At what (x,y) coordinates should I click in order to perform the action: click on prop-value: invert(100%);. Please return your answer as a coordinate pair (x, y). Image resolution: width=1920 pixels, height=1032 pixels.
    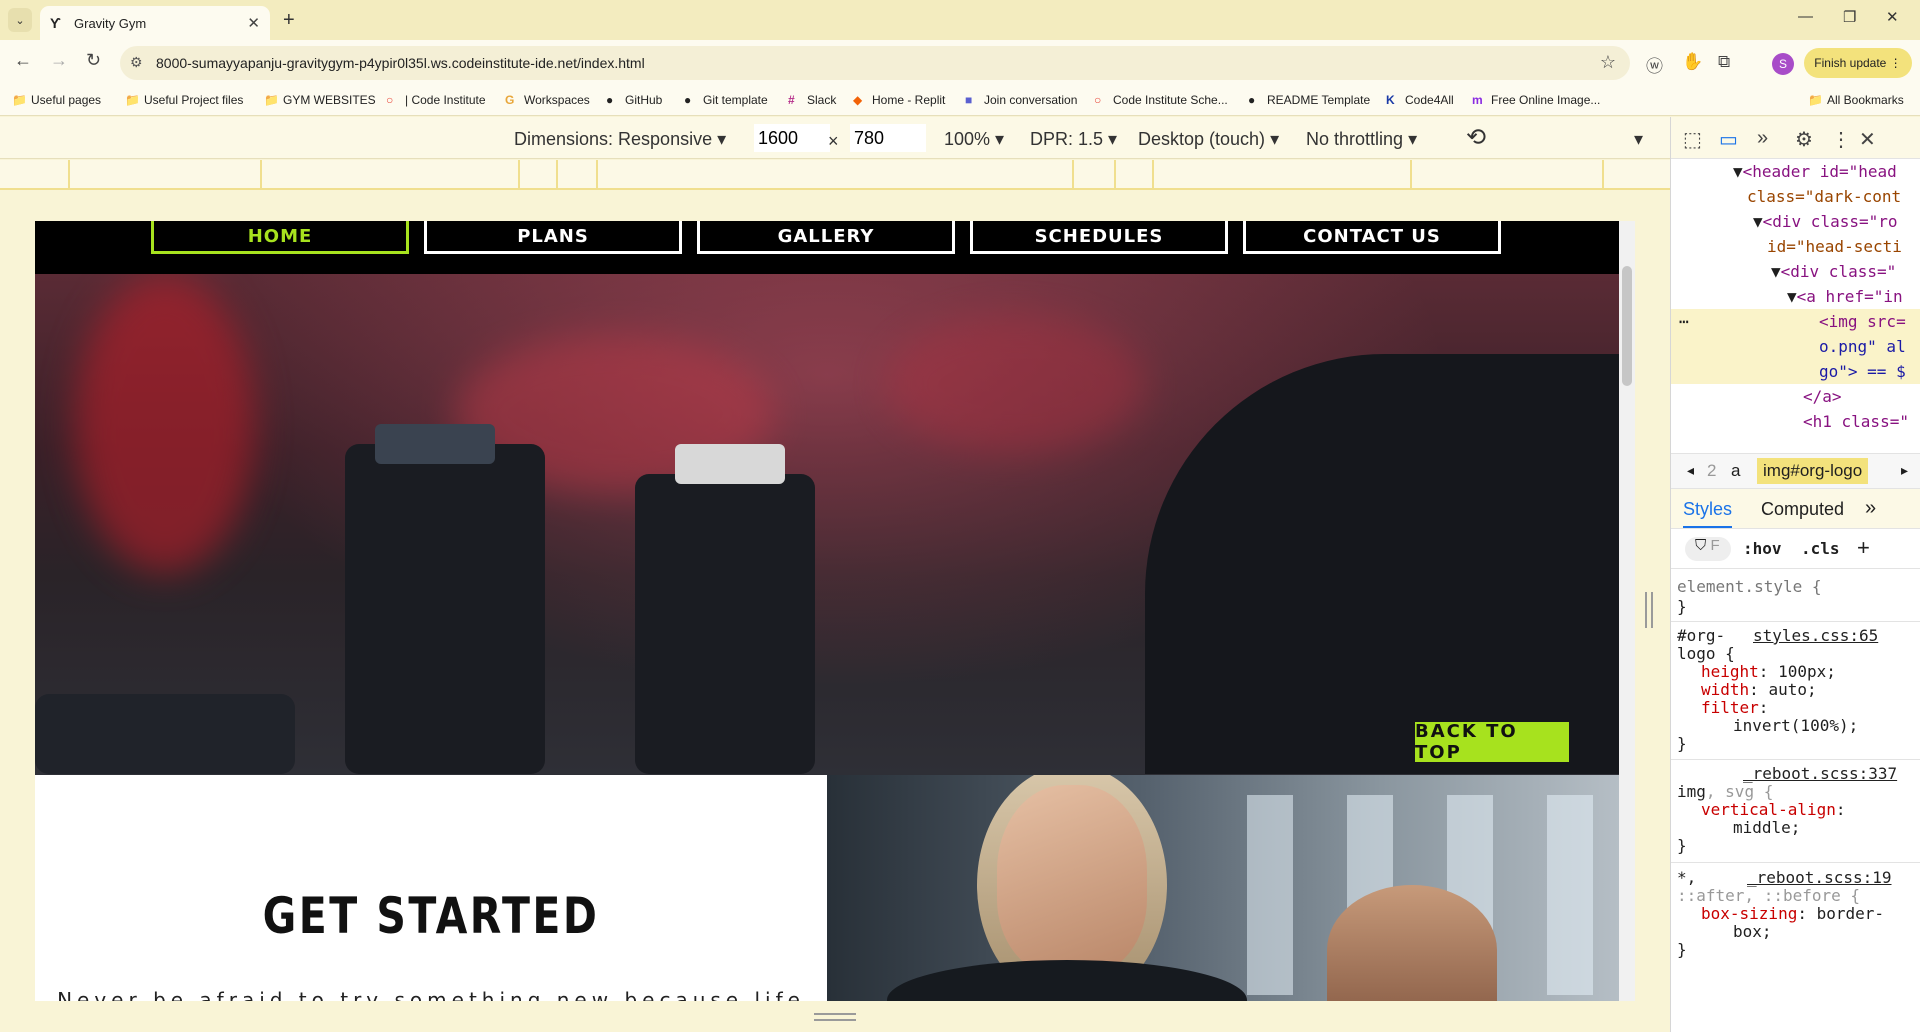
    Looking at the image, I should click on (1798, 726).